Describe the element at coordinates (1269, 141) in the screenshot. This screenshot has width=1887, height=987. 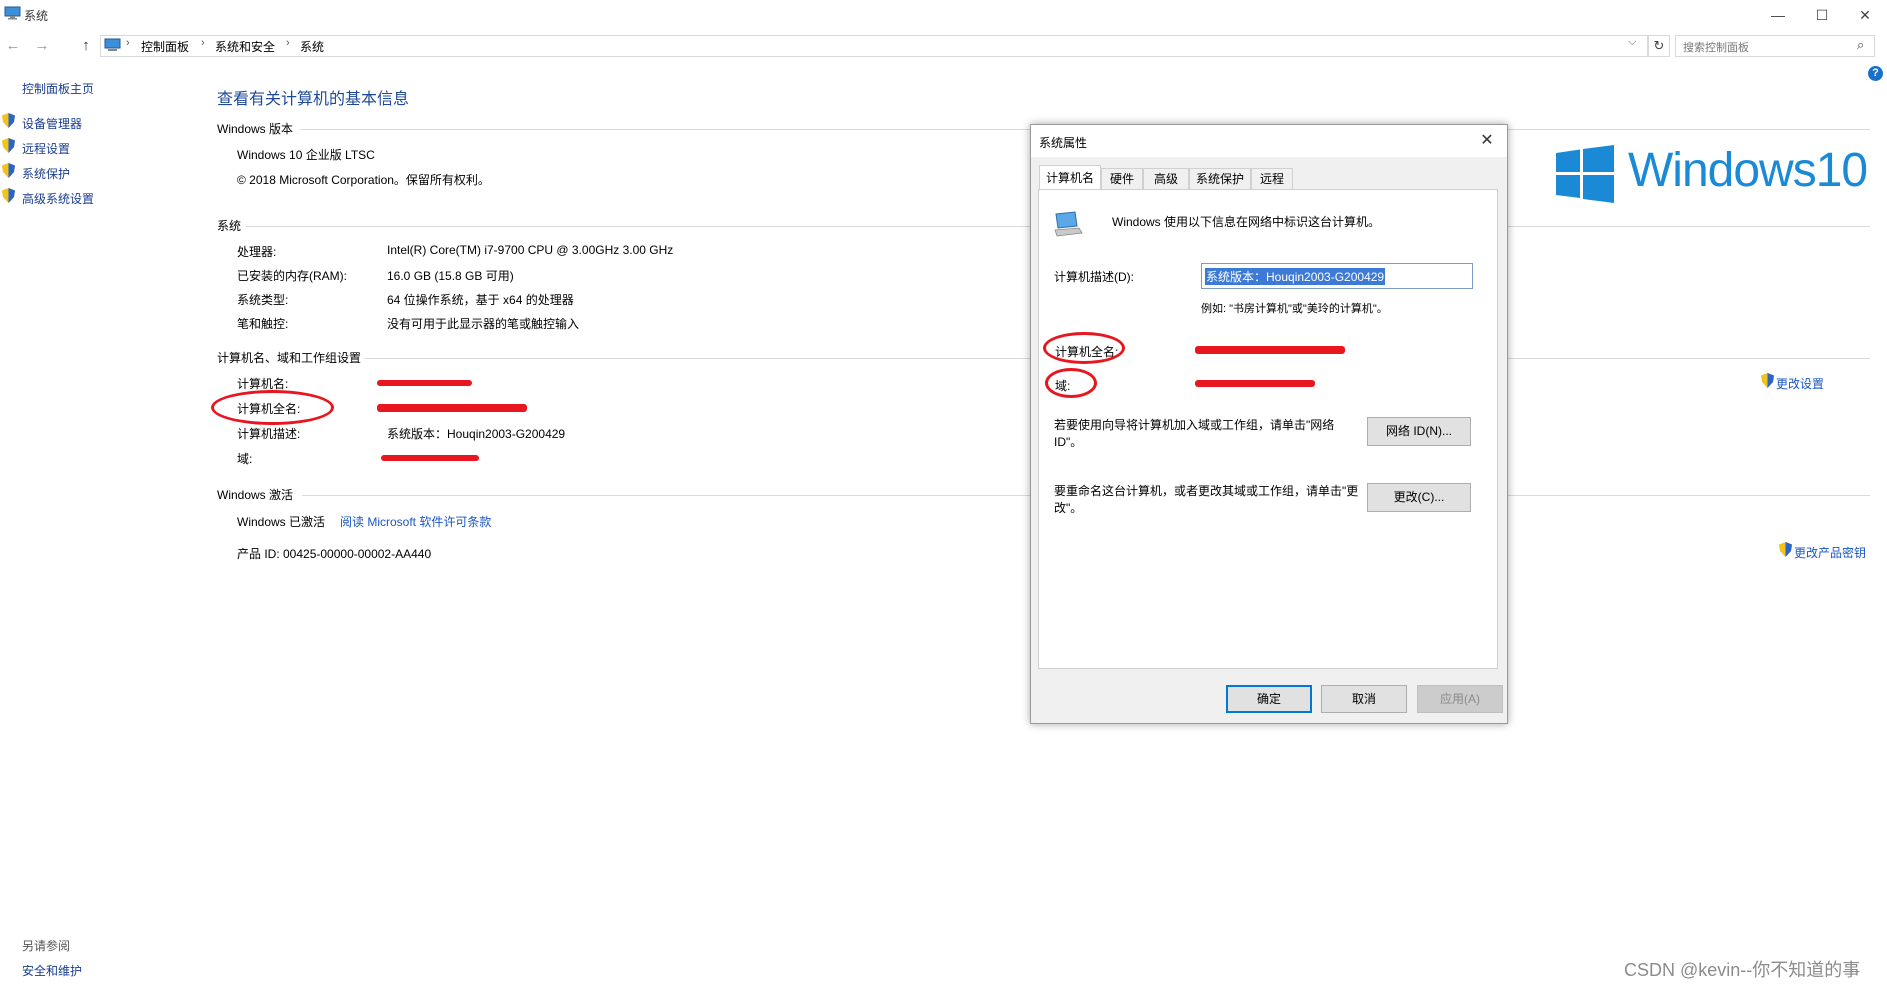
I see `dialog-title-bar: 系统属性 ✕` at that location.